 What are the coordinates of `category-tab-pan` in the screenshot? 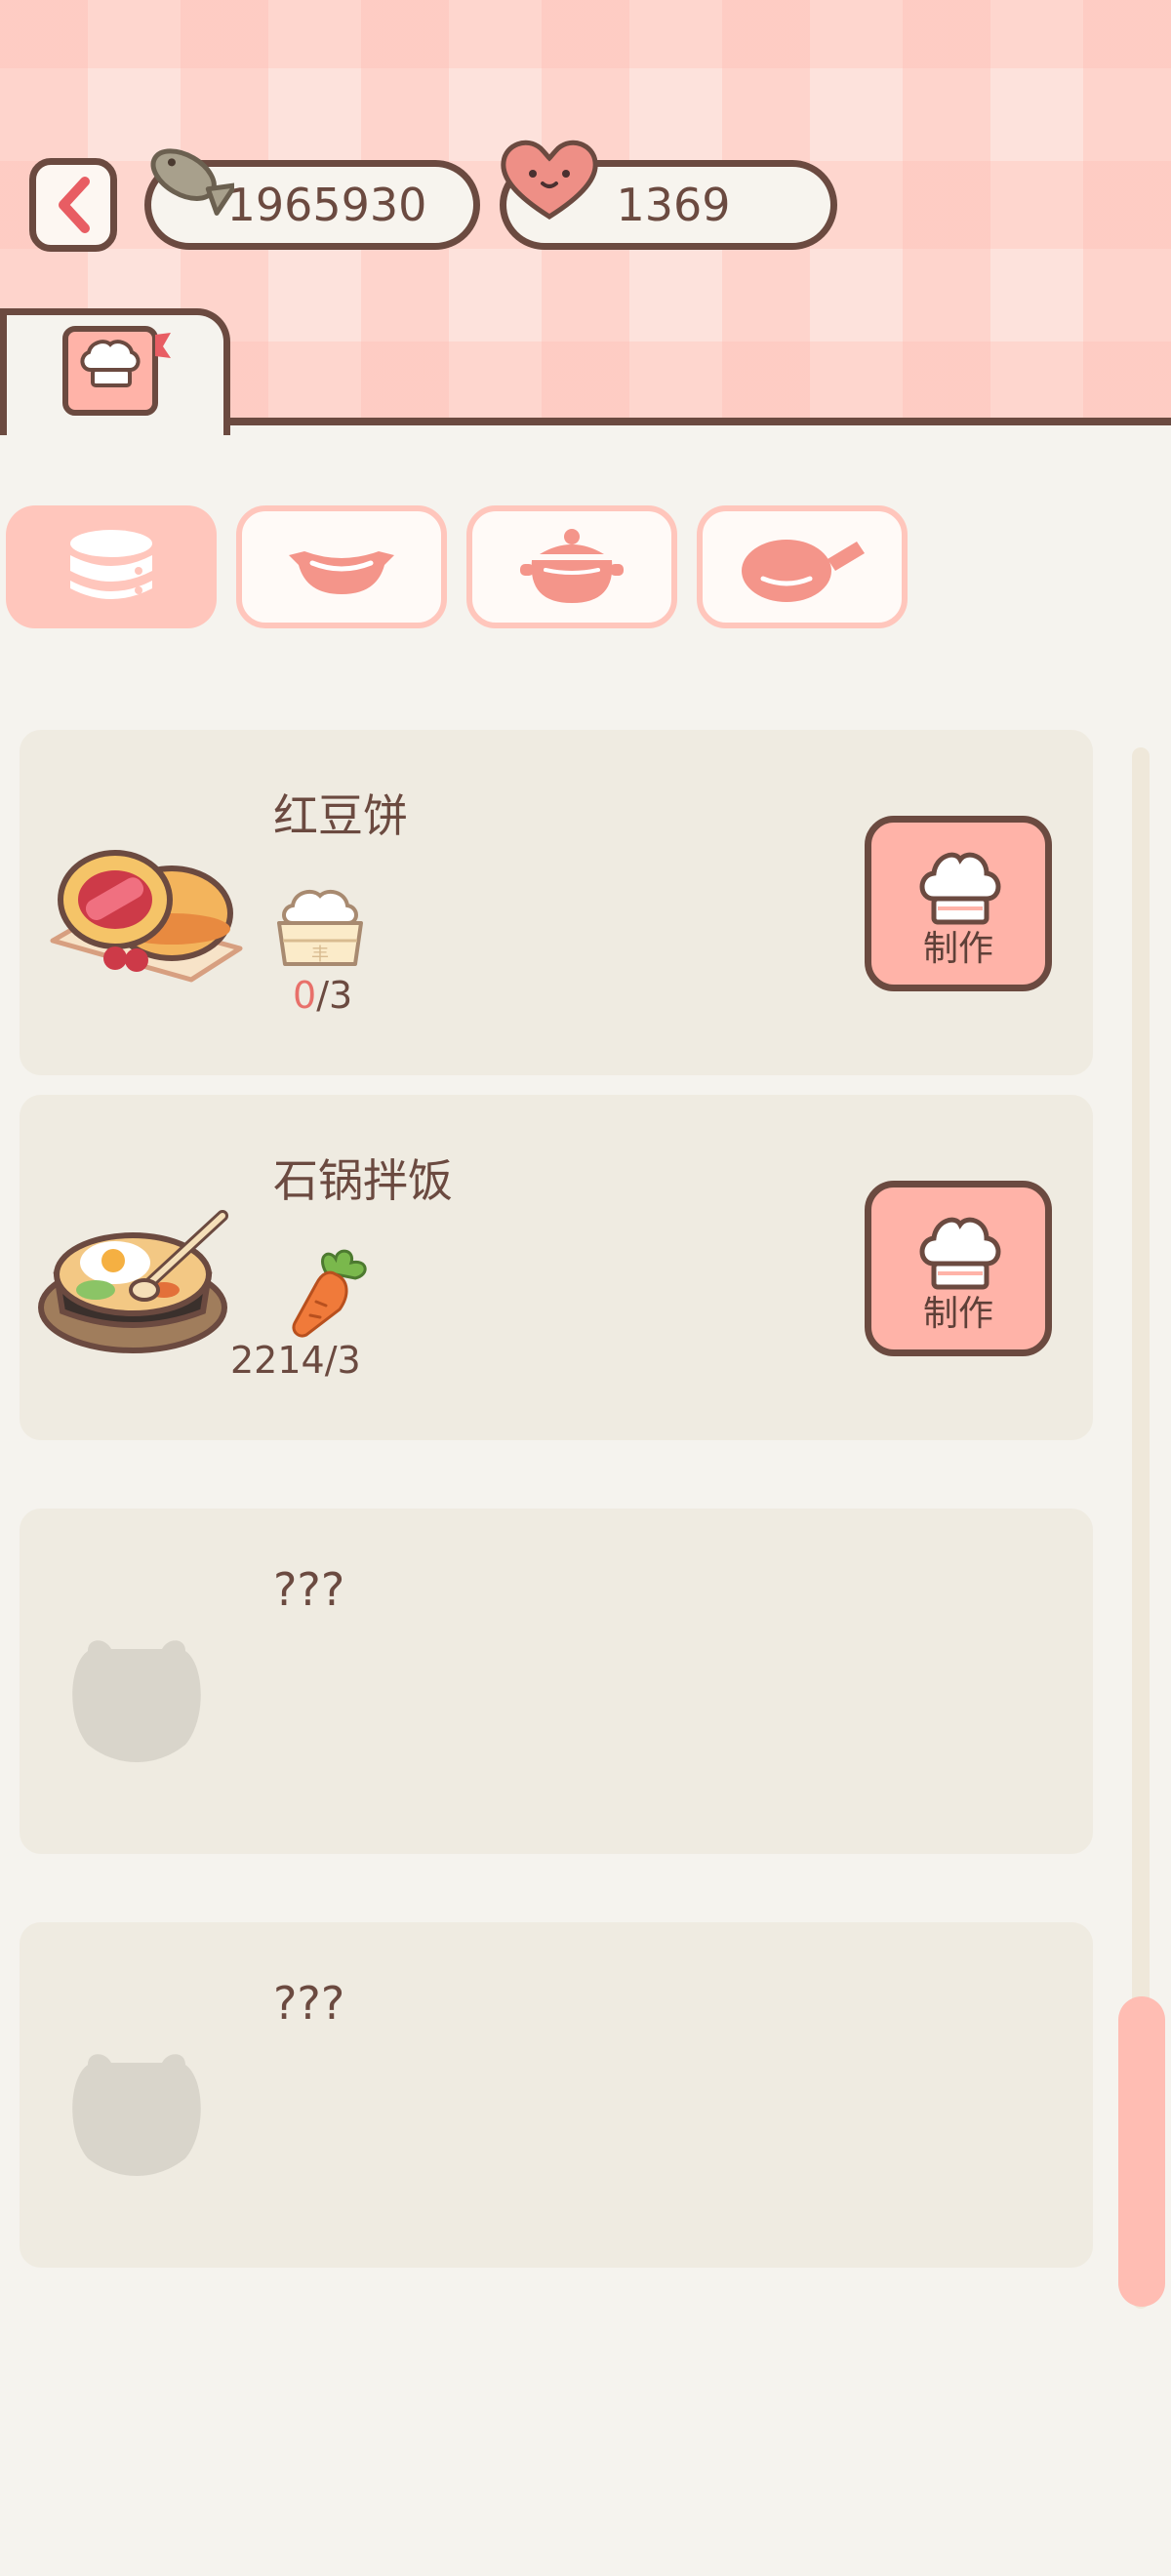 It's located at (802, 566).